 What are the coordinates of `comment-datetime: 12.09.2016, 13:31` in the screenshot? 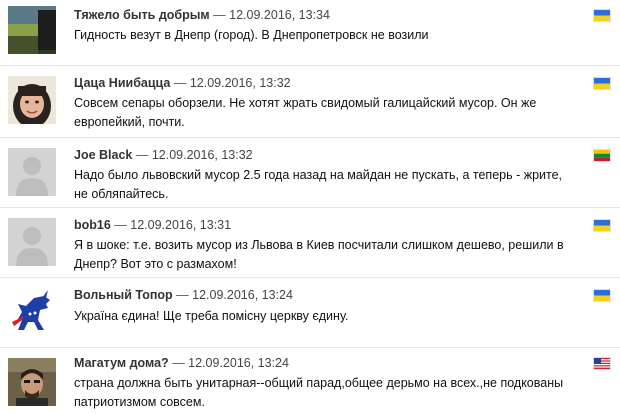 It's located at (181, 225).